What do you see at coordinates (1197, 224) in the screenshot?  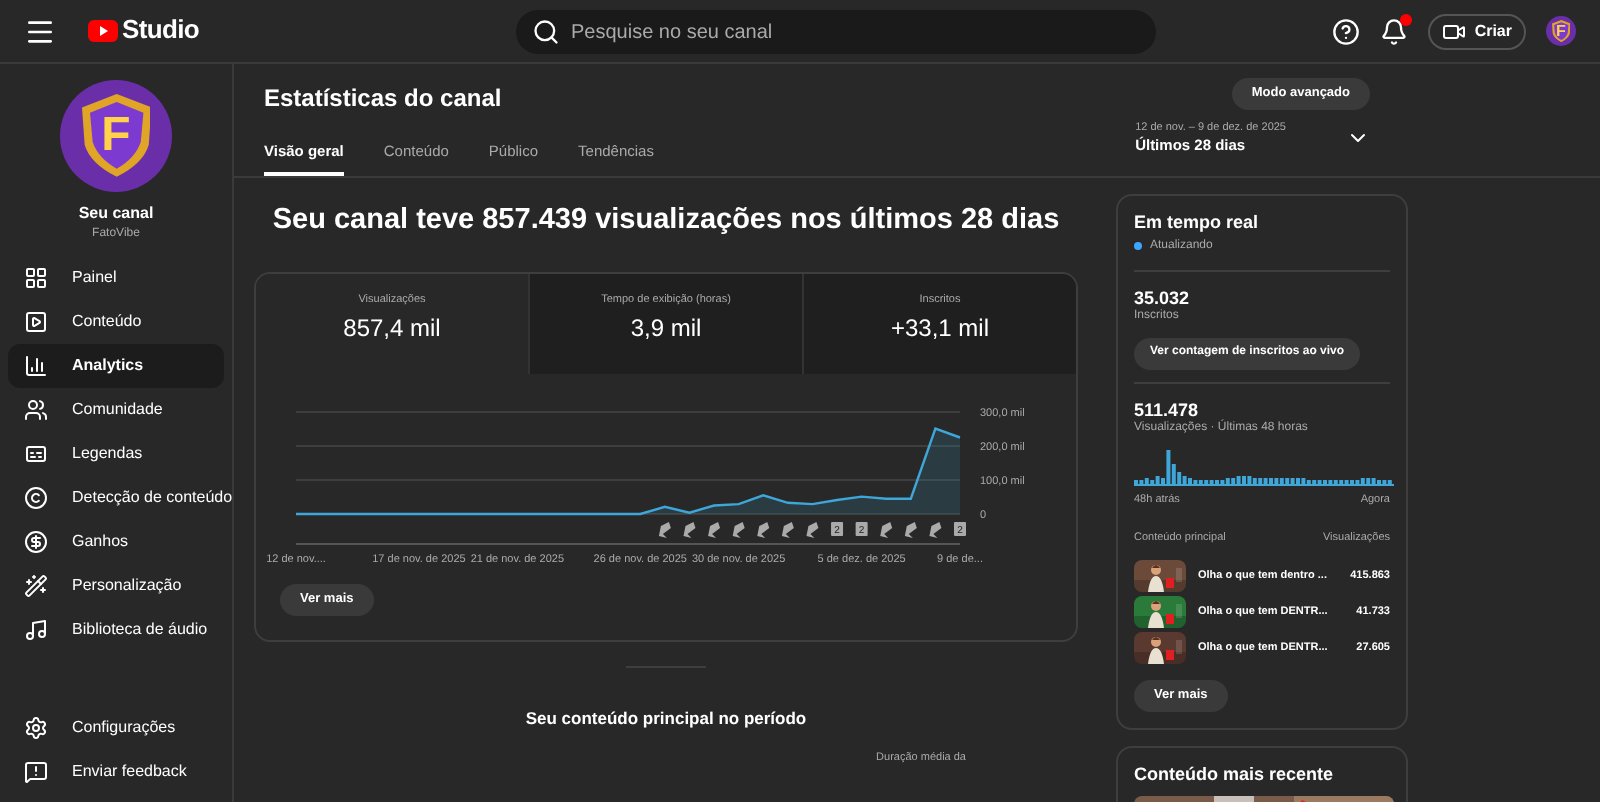 I see `card-title: Em tempo real` at bounding box center [1197, 224].